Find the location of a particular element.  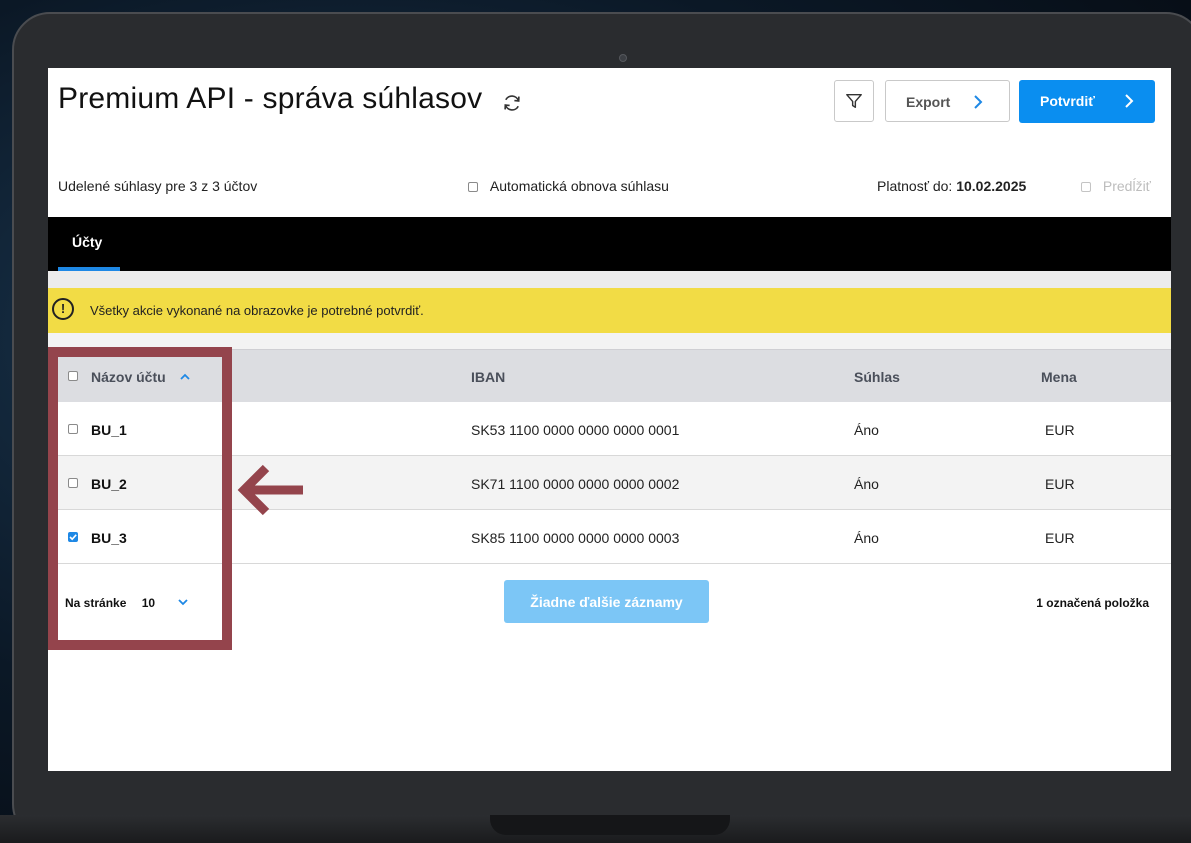

extend-checkbox is located at coordinates (1086, 187).